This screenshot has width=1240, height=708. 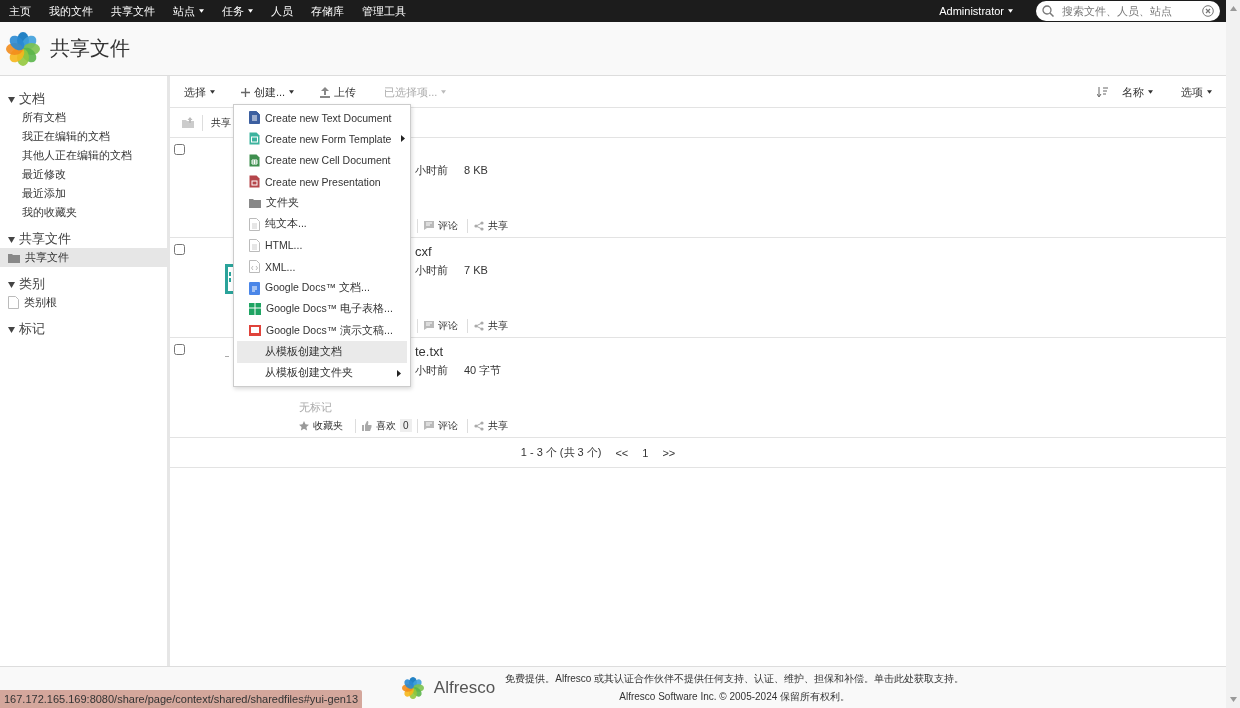 I want to click on thumbs-up-icon, so click(x=367, y=425).